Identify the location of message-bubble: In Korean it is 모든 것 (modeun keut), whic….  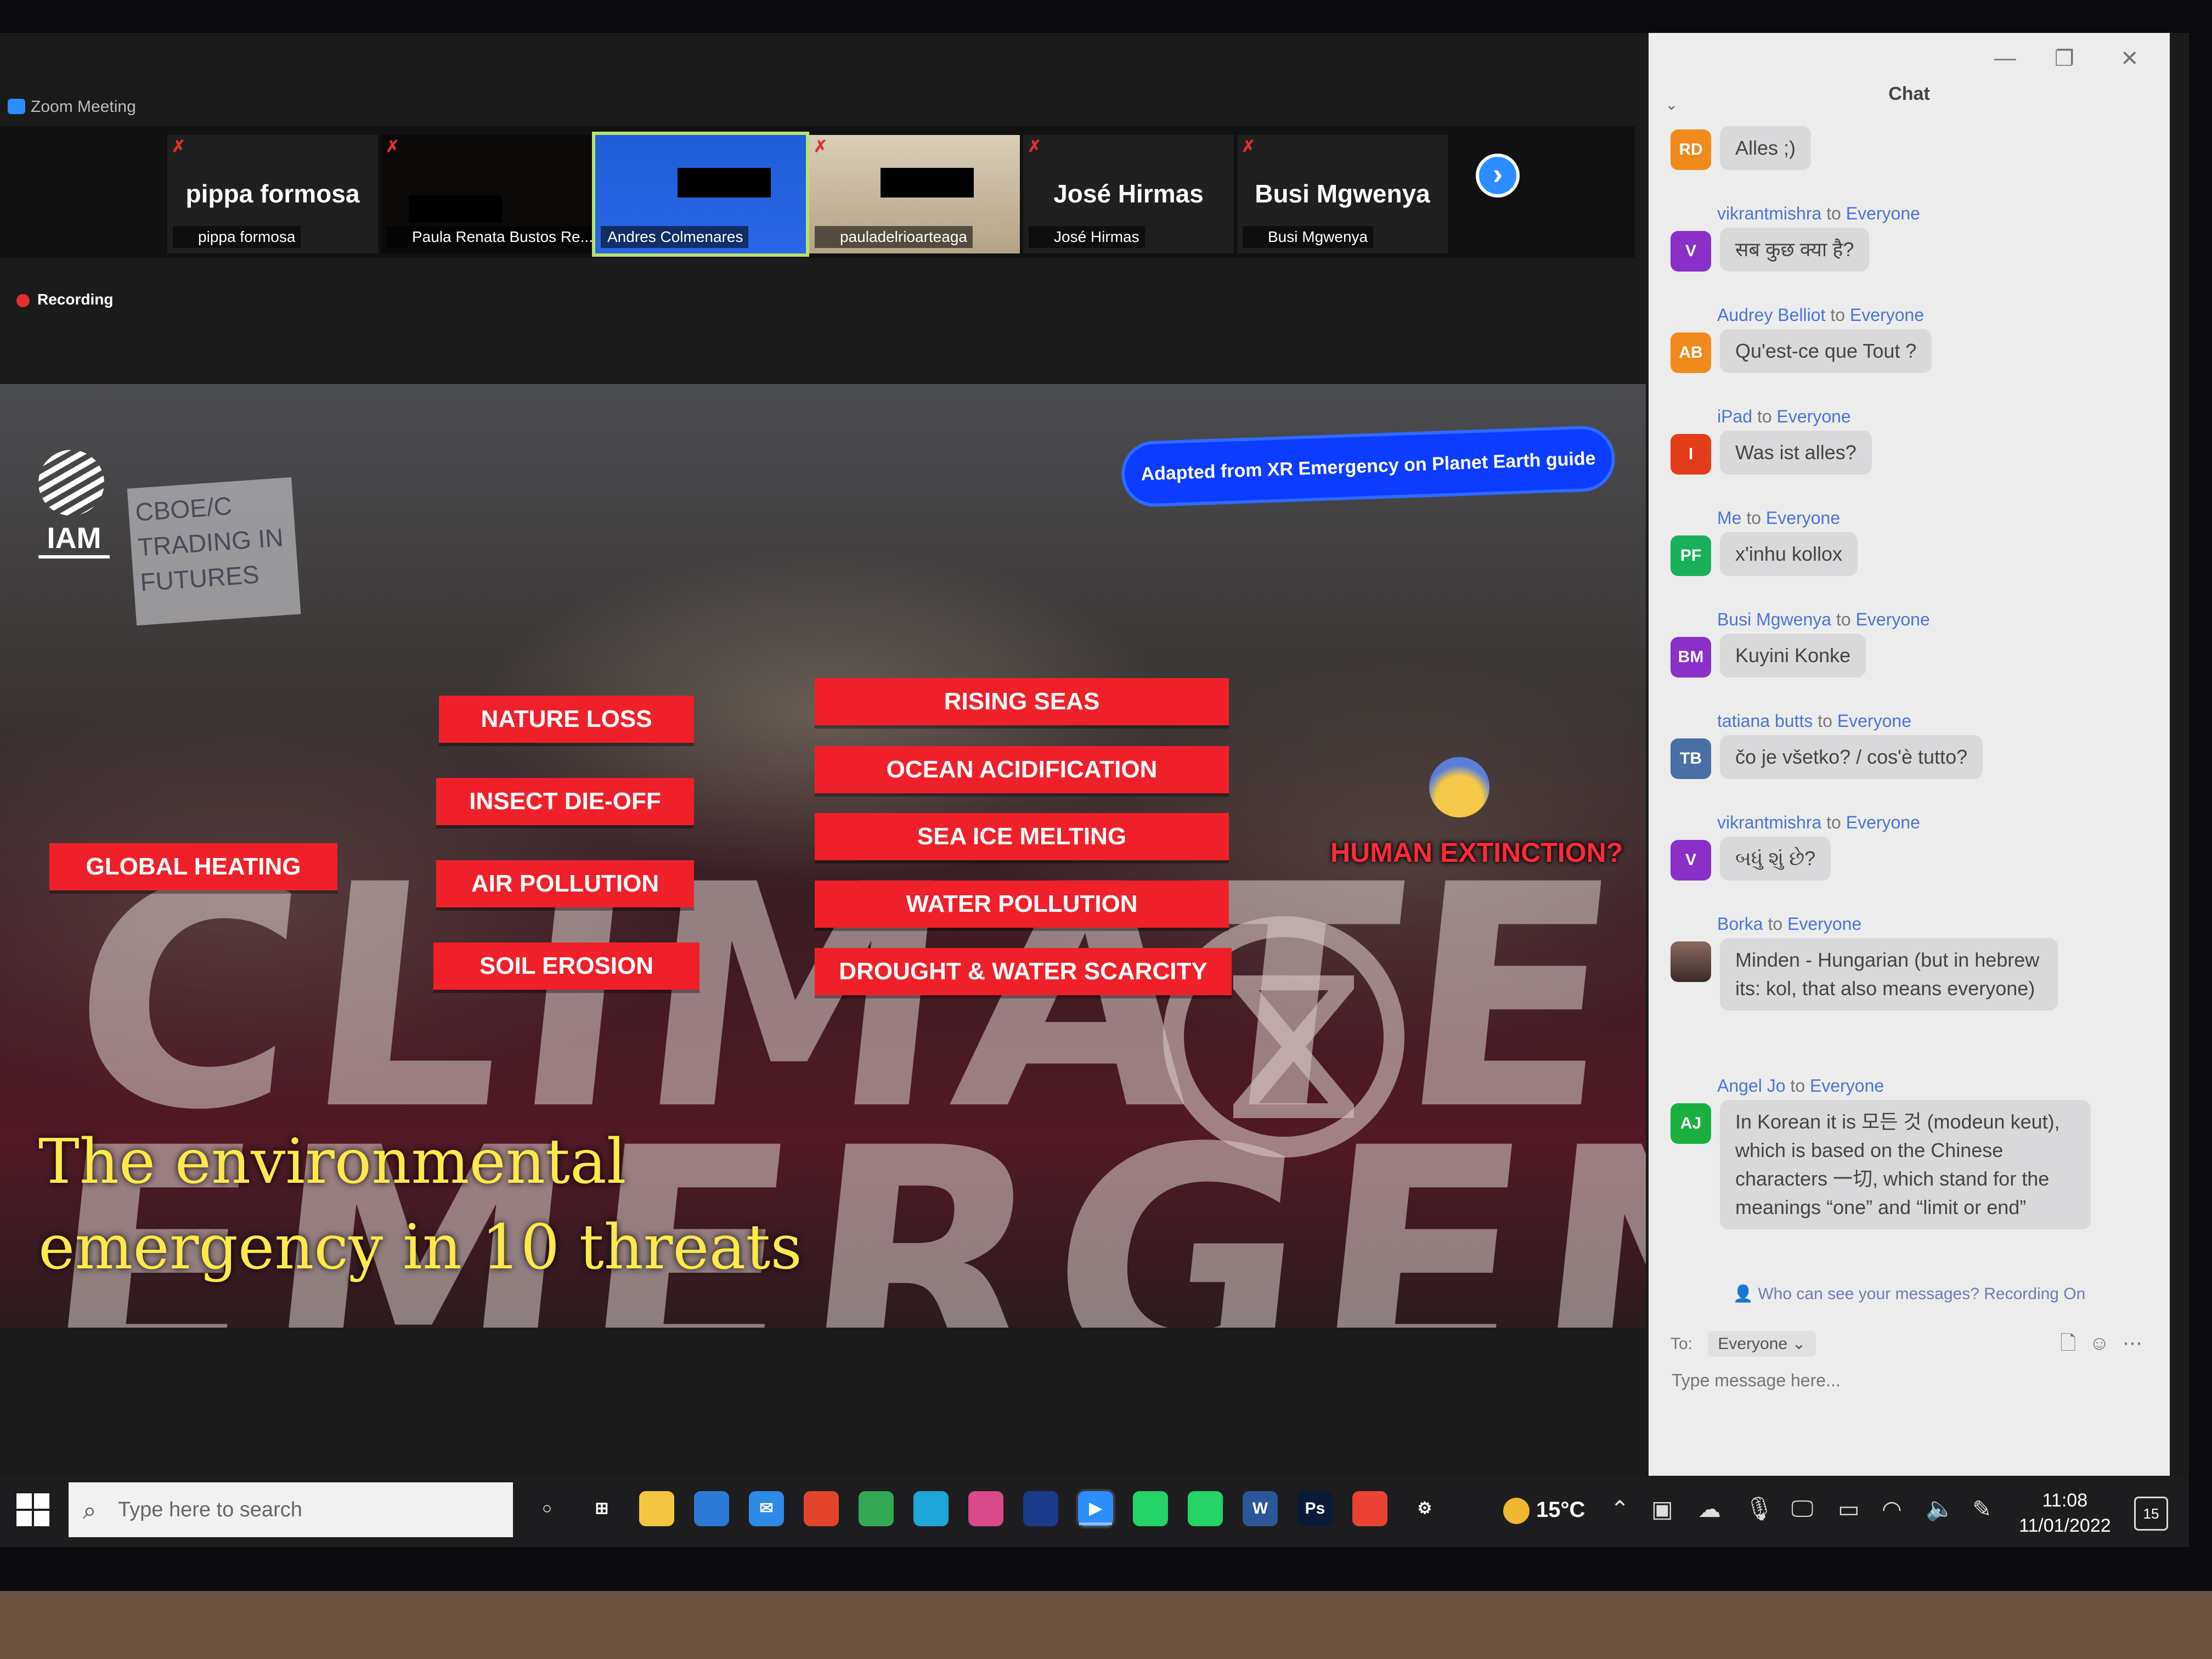
(1905, 1164).